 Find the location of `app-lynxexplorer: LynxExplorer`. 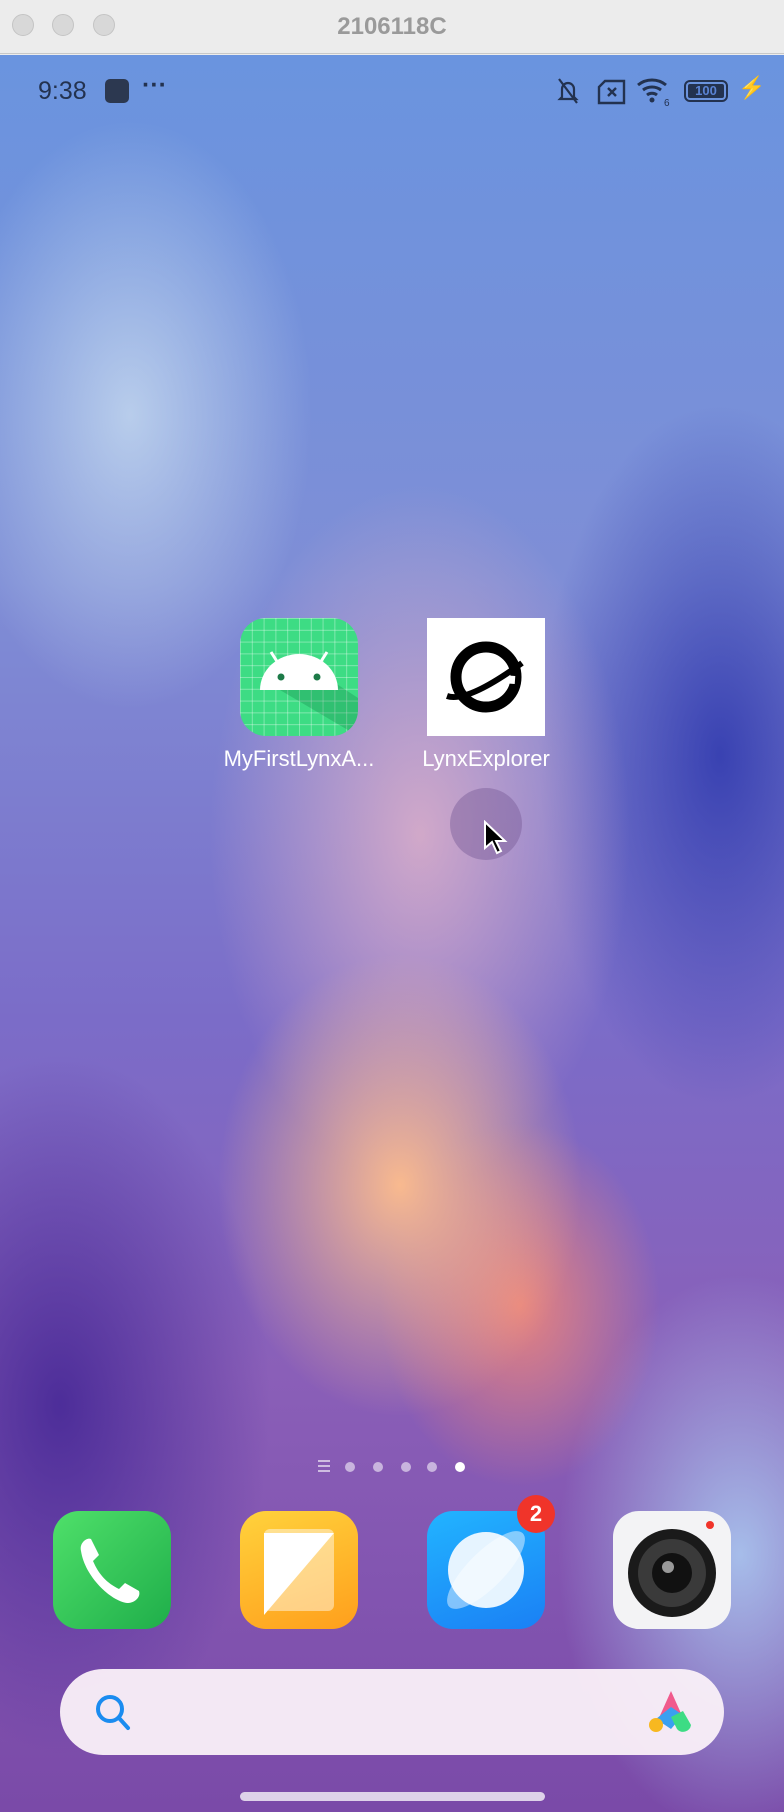

app-lynxexplorer: LynxExplorer is located at coordinates (486, 694).